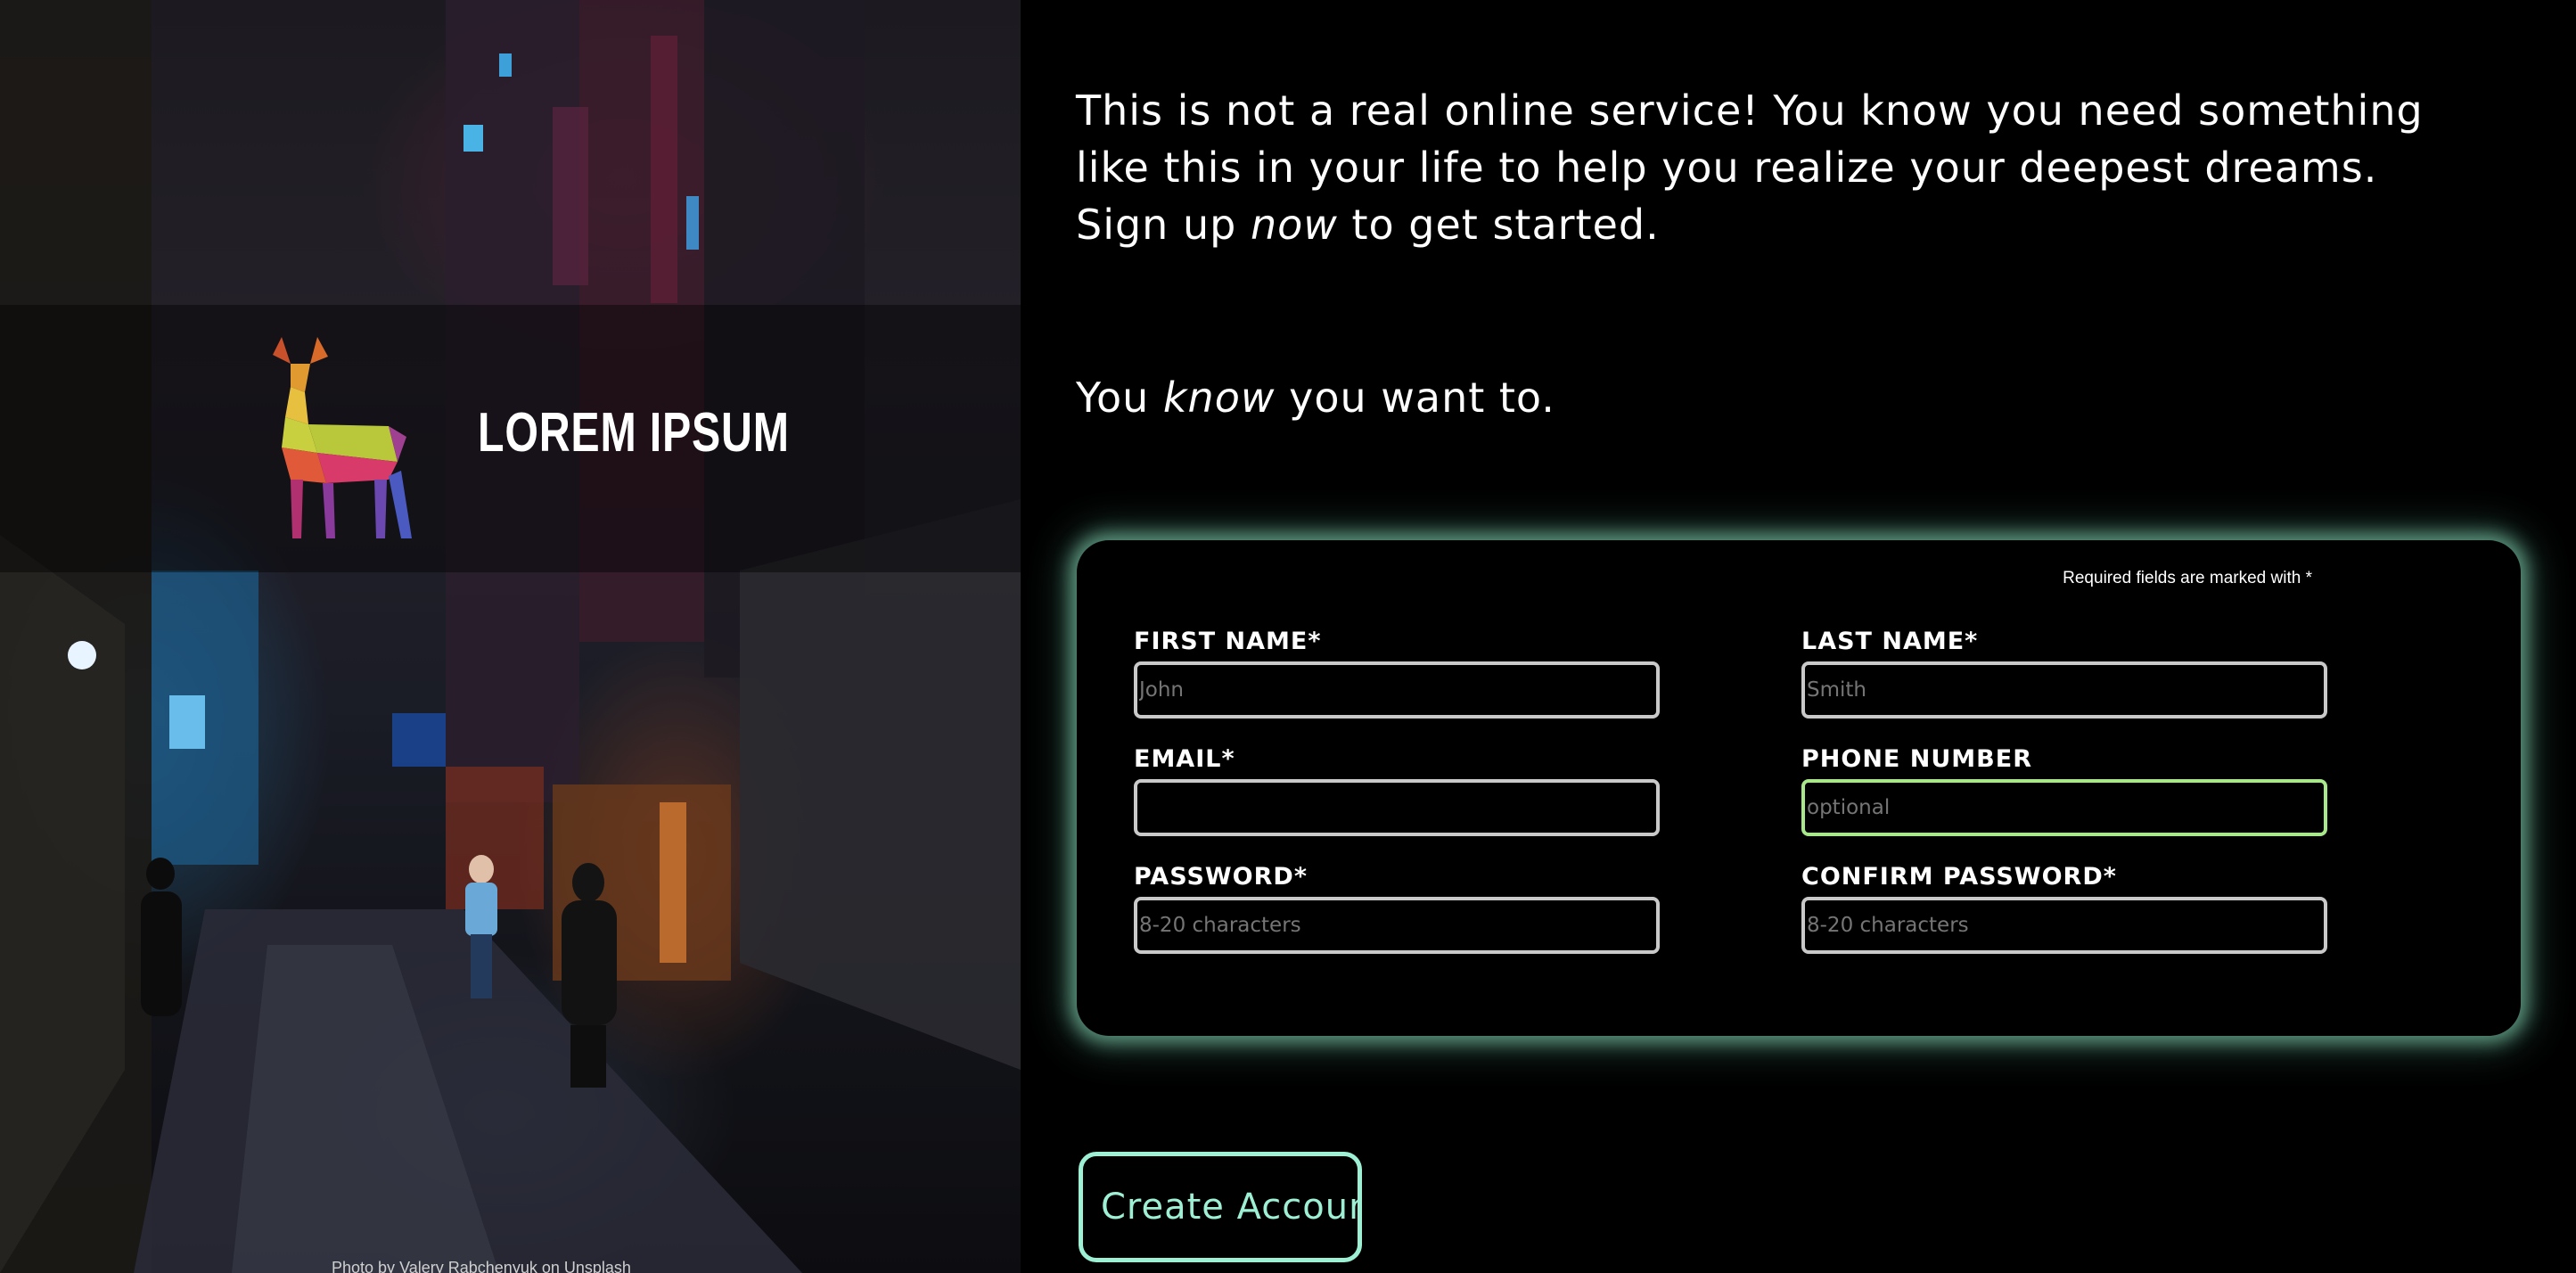 Image resolution: width=2576 pixels, height=1273 pixels. I want to click on credit-source-link: Unsplash, so click(597, 1266).